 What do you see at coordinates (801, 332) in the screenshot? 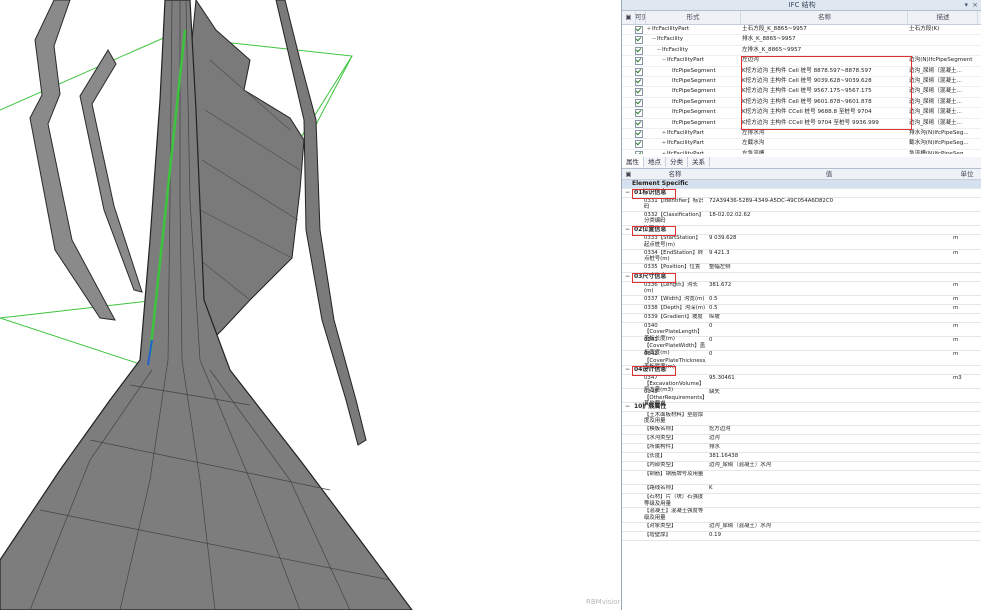
I see `prop-row: 0340【CoverPlateLength】盖板长度(m) 0 m` at bounding box center [801, 332].